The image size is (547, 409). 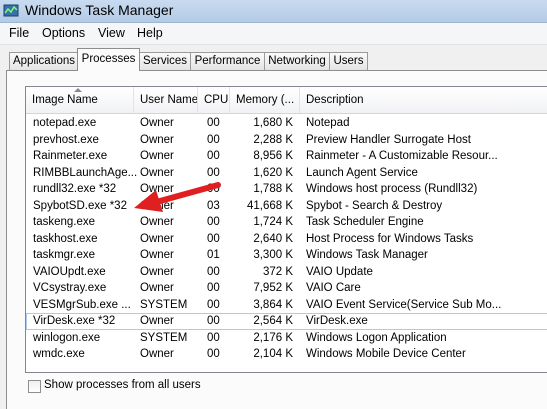 I want to click on process-memory: 372 K, so click(x=277, y=271).